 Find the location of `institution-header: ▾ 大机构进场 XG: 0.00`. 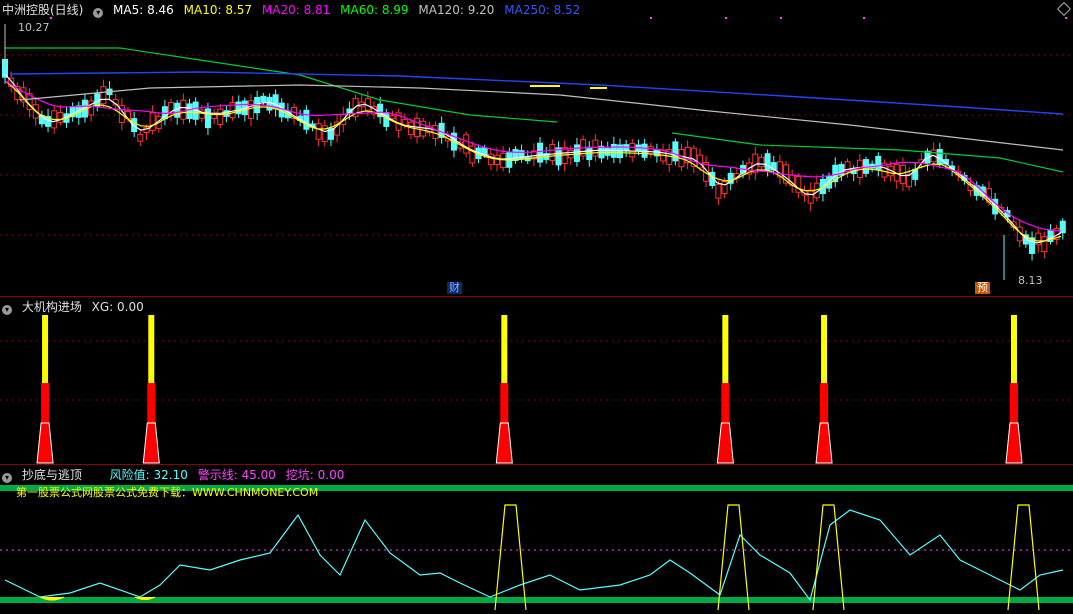

institution-header: ▾ 大机构进场 XG: 0.00 is located at coordinates (76, 307).